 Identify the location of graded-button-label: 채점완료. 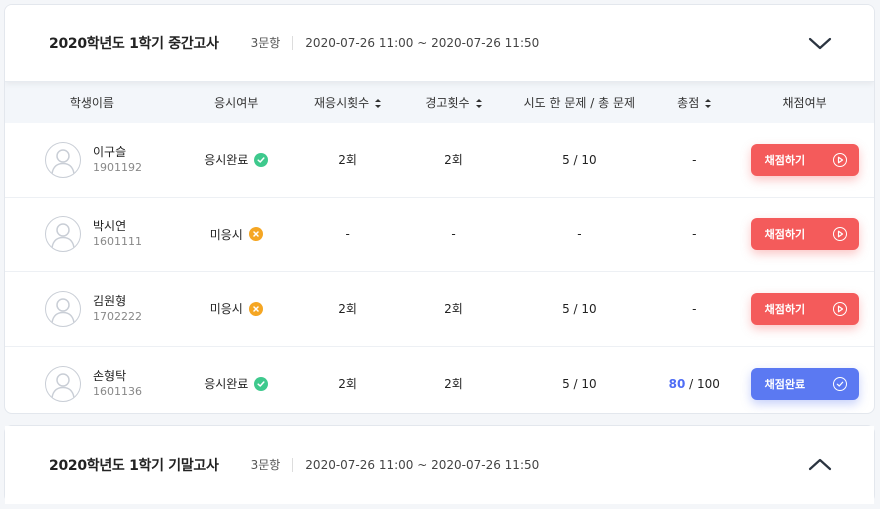
(785, 384).